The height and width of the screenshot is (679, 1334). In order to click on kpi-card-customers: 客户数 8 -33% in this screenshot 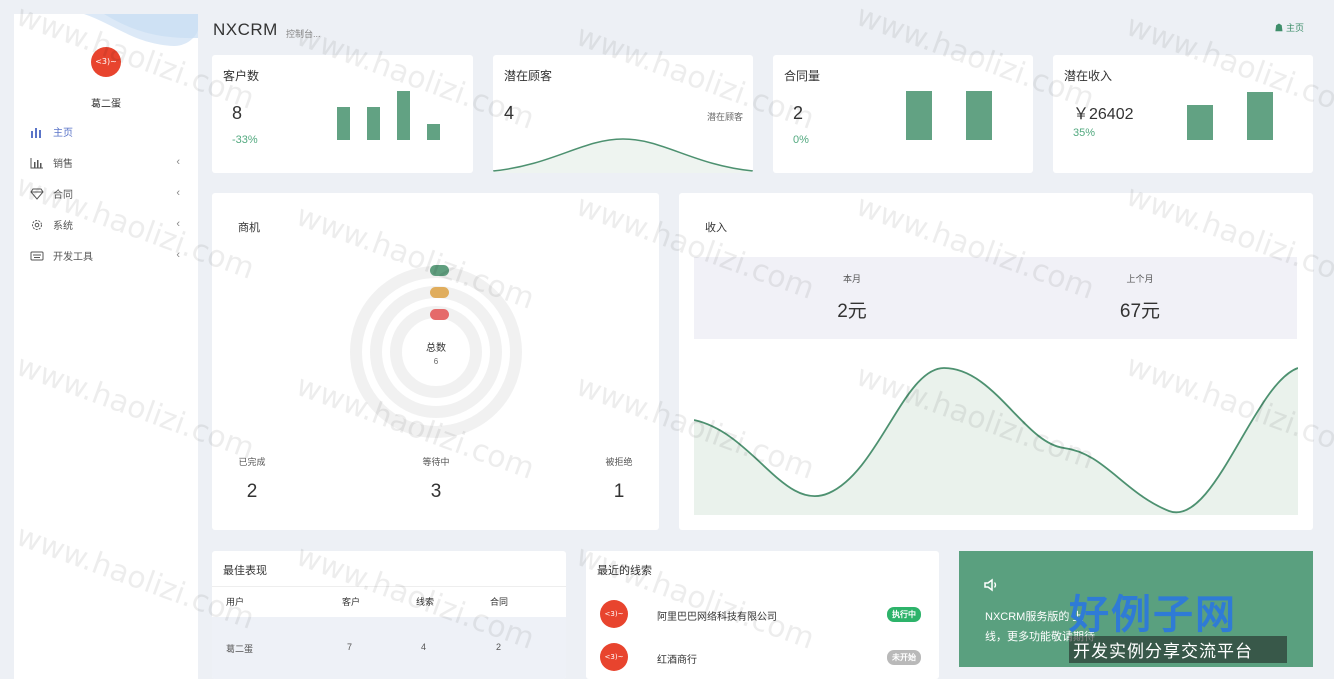, I will do `click(342, 114)`.